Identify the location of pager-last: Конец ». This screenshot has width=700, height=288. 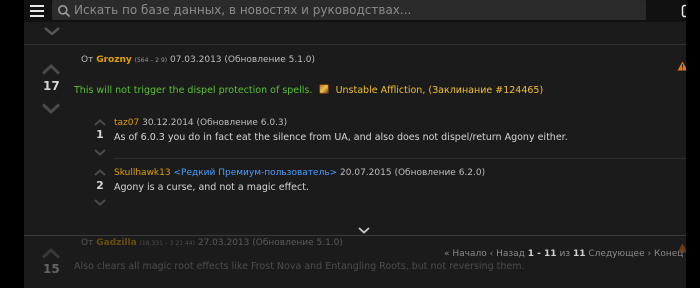
(670, 254).